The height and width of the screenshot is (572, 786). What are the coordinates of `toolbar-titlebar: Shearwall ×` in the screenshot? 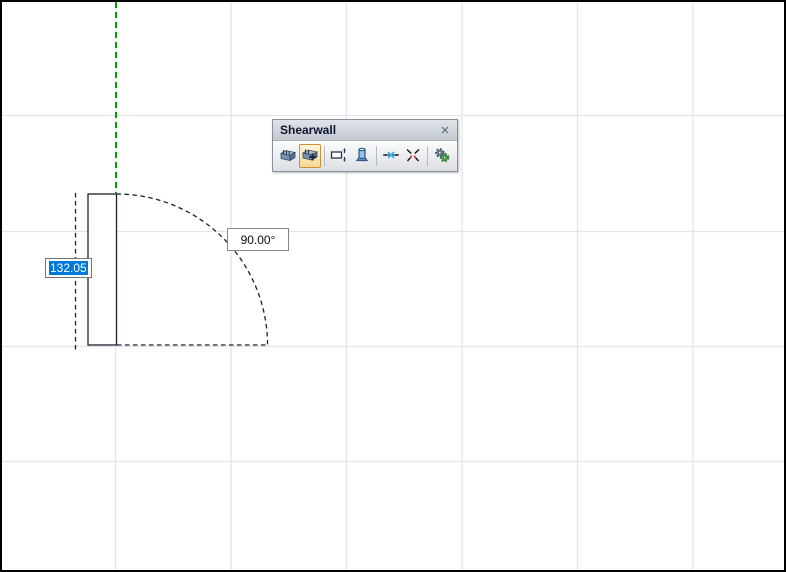 It's located at (365, 130).